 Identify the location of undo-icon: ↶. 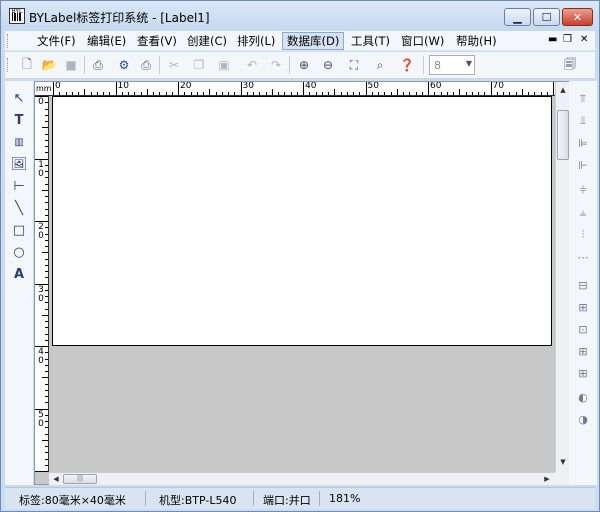
(252, 65).